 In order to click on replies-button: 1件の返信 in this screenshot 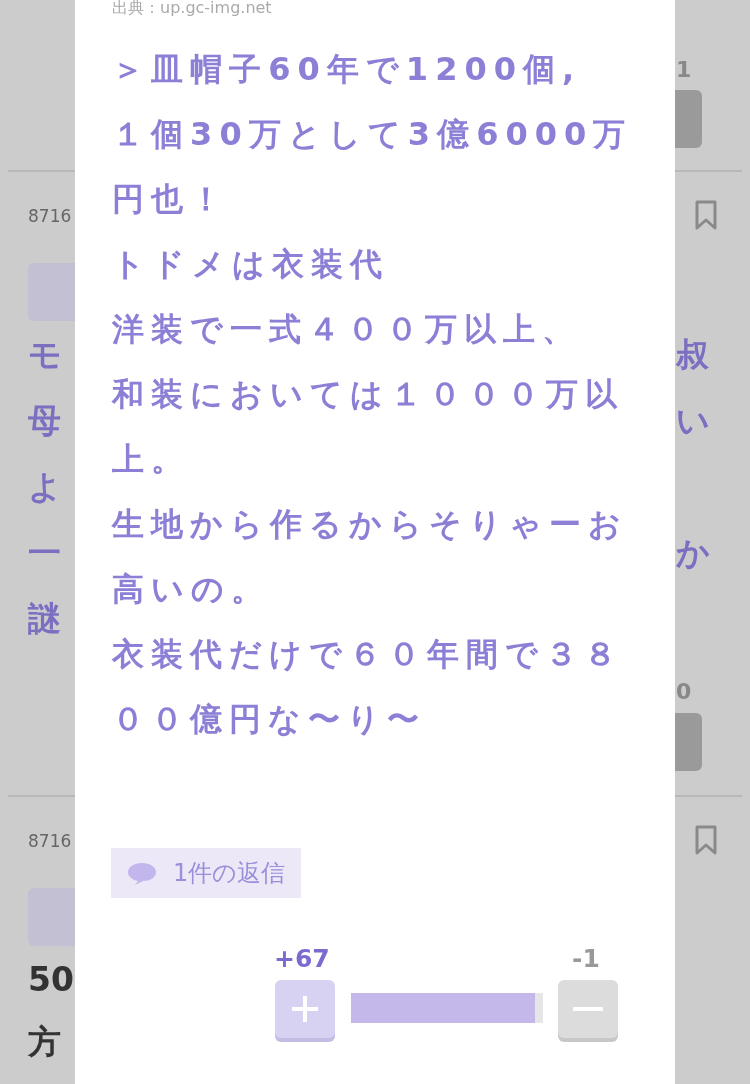, I will do `click(206, 873)`.